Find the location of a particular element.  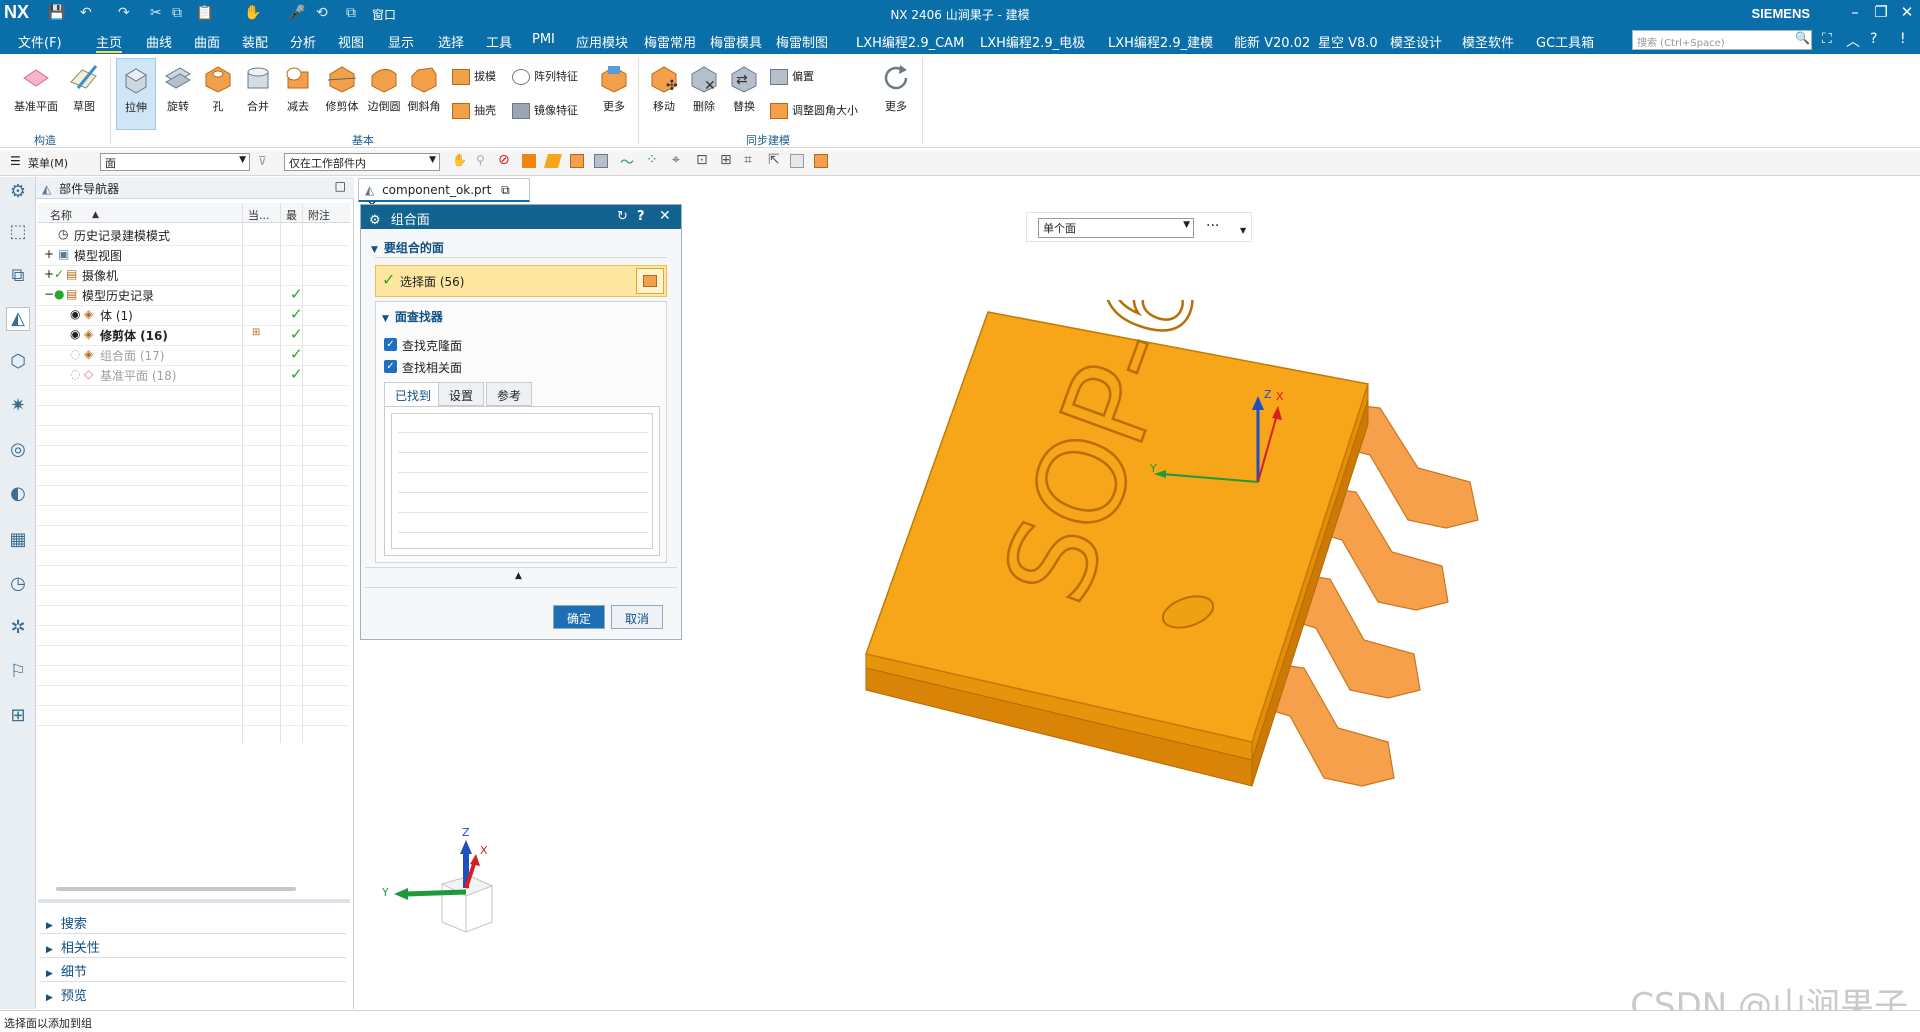

subtract-button: 减去 is located at coordinates (298, 88).